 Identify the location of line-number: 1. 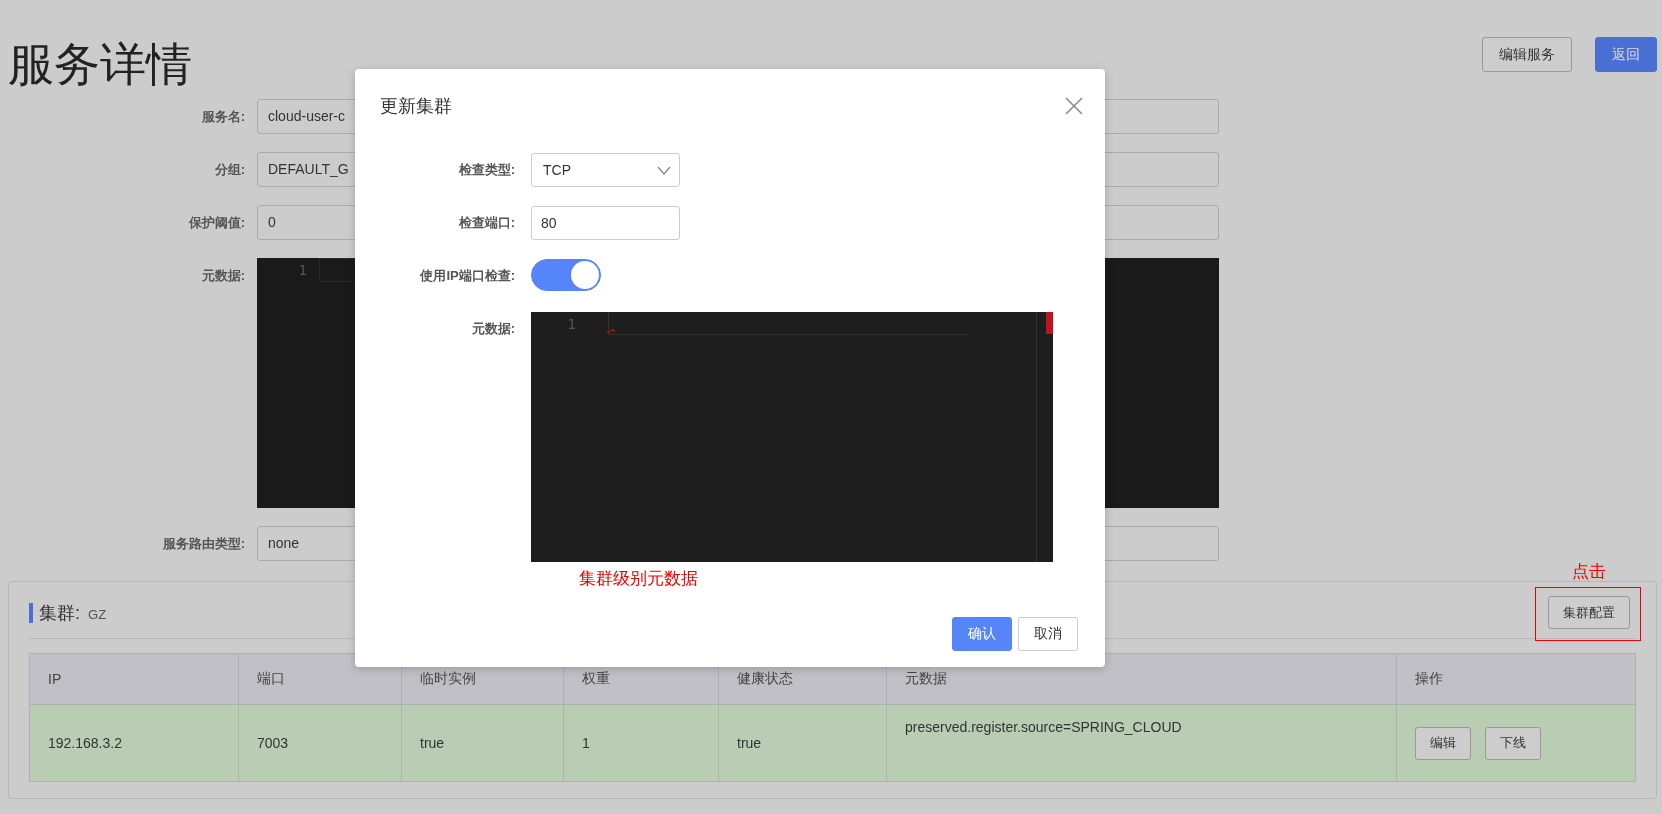
(302, 270).